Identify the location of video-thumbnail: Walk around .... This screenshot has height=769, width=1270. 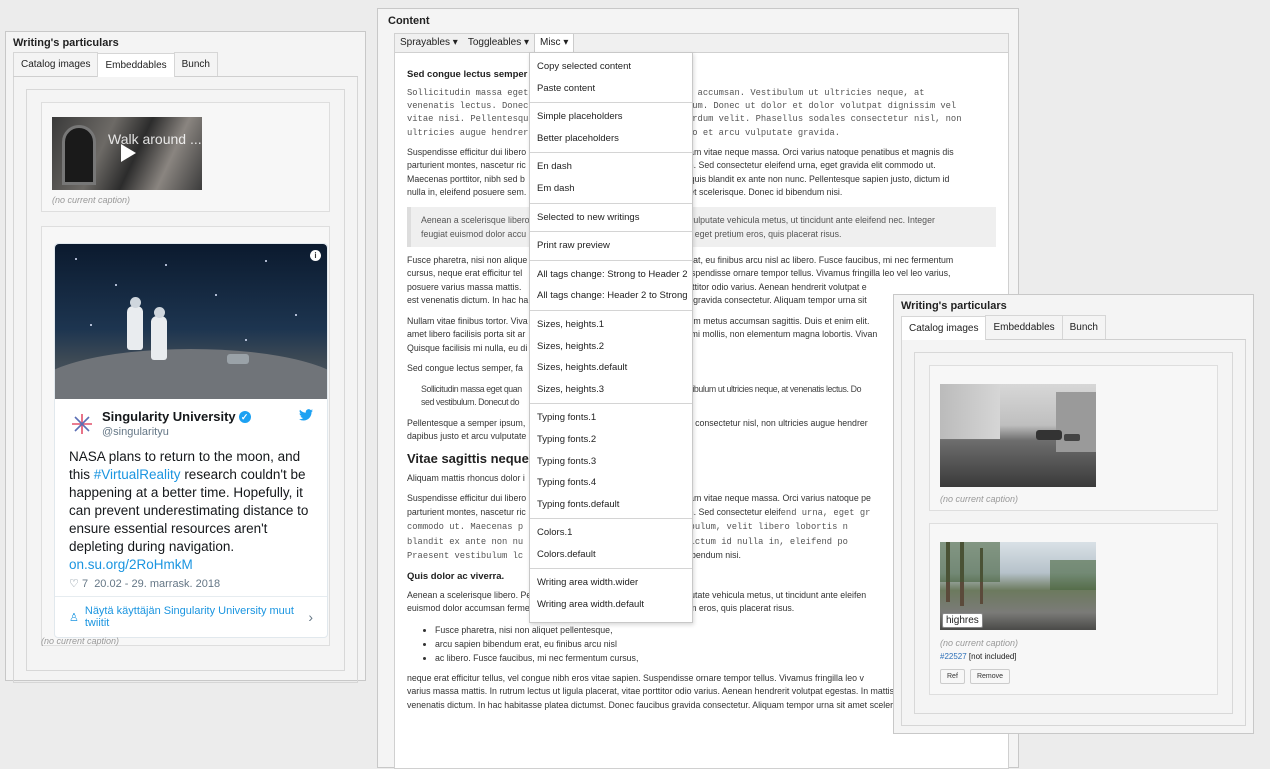
(127, 153).